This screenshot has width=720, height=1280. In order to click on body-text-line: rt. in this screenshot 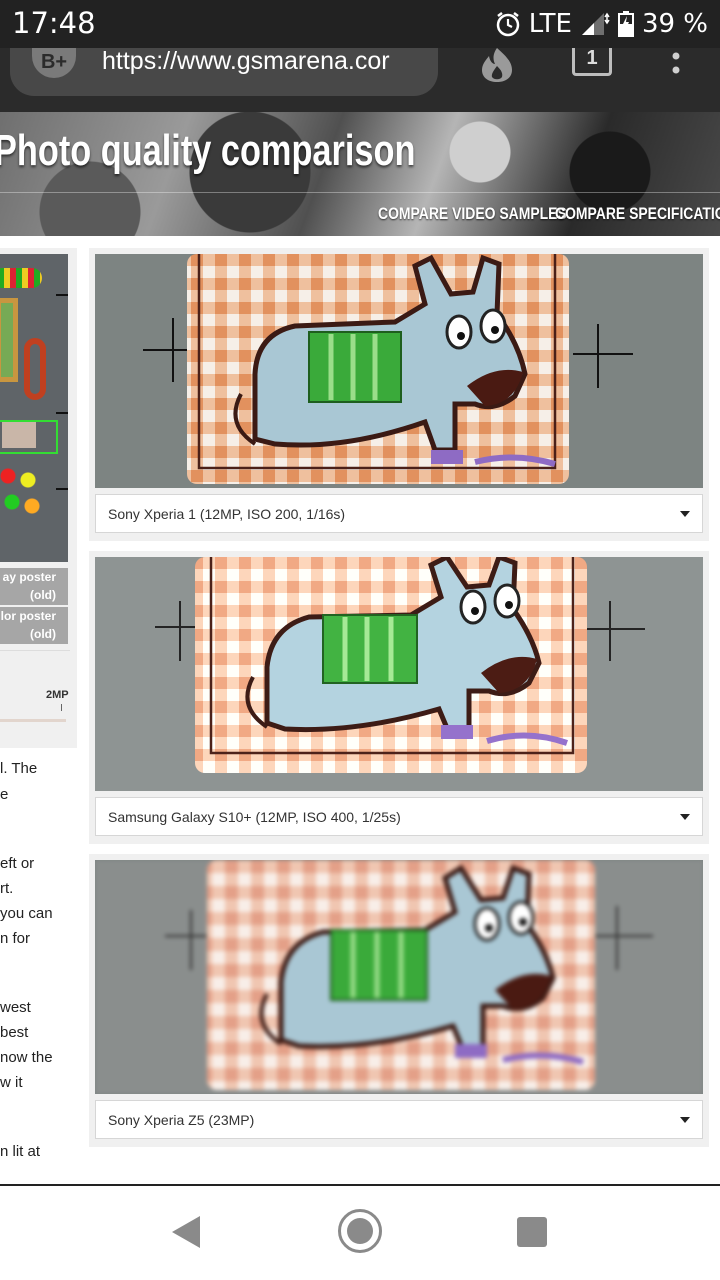, I will do `click(7, 888)`.